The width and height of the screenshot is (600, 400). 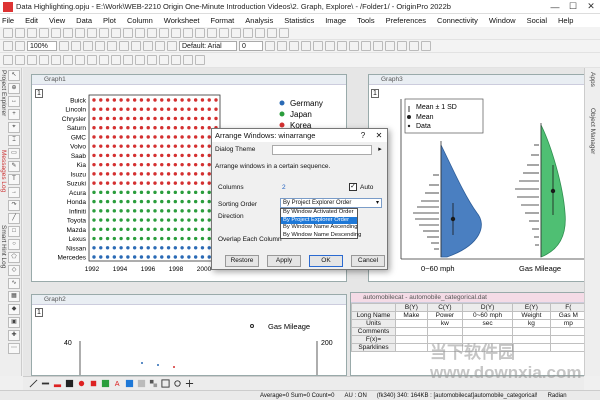 What do you see at coordinates (140, 33) in the screenshot?
I see `paste-icon` at bounding box center [140, 33].